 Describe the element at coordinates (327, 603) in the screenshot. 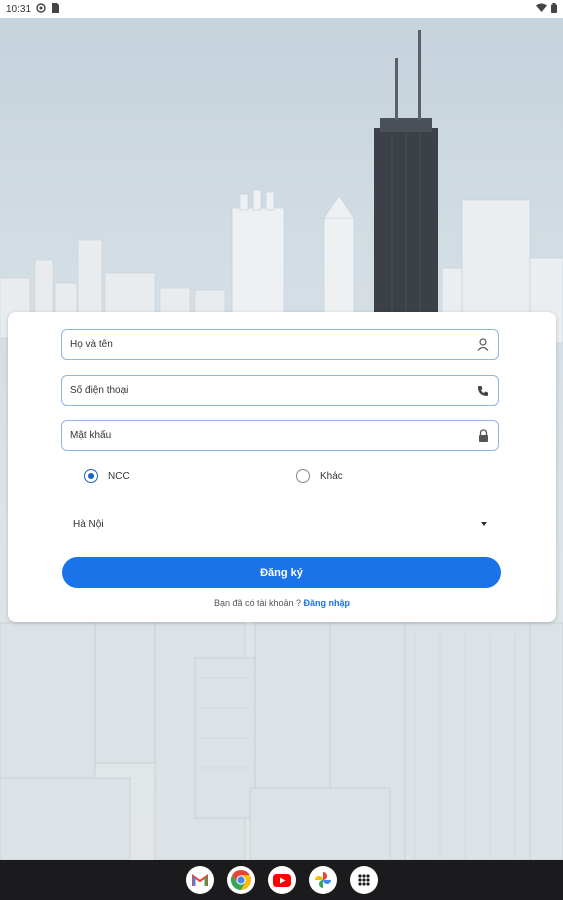

I see `login-link: Đăng nhập` at that location.